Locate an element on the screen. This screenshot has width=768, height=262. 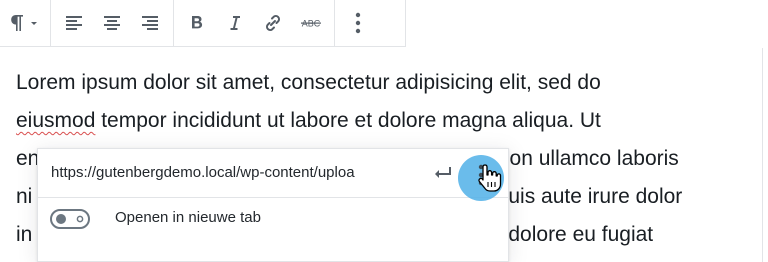
link-icon is located at coordinates (273, 23).